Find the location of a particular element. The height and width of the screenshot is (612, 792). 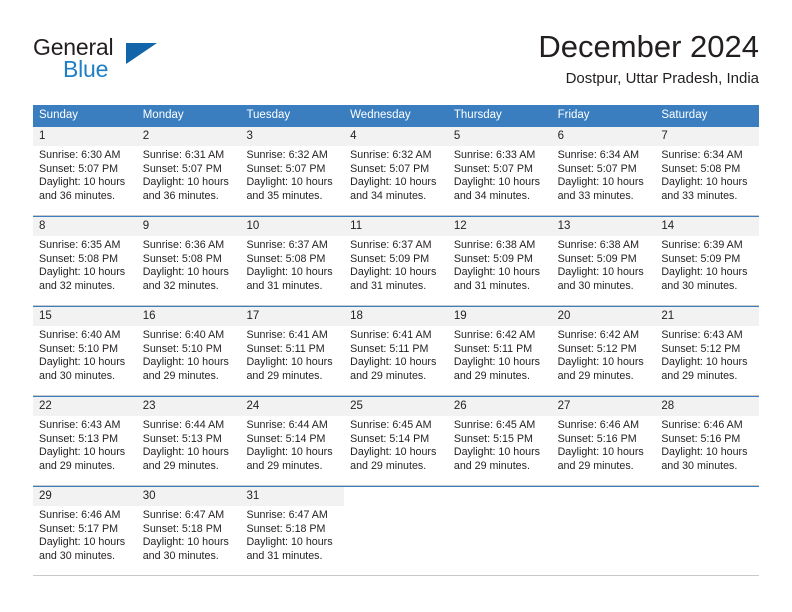

day-number: 9 is located at coordinates (188, 226).